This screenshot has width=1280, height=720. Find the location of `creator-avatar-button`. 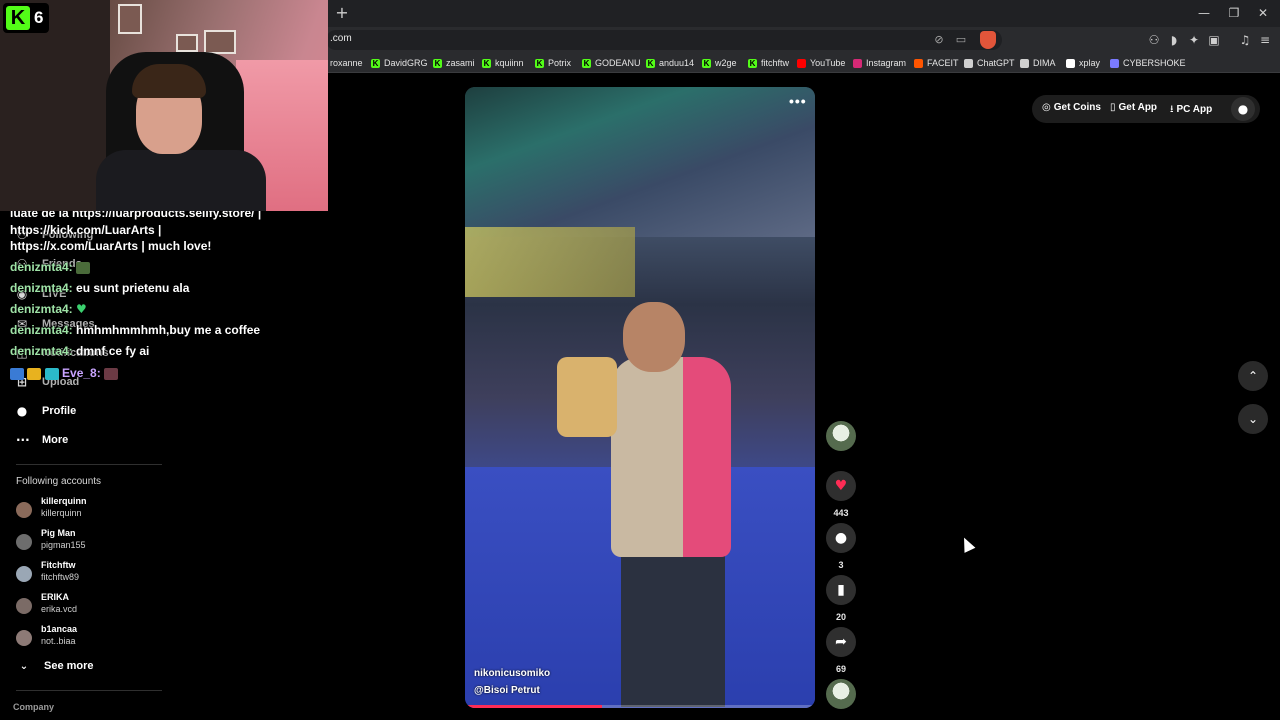

creator-avatar-button is located at coordinates (841, 436).